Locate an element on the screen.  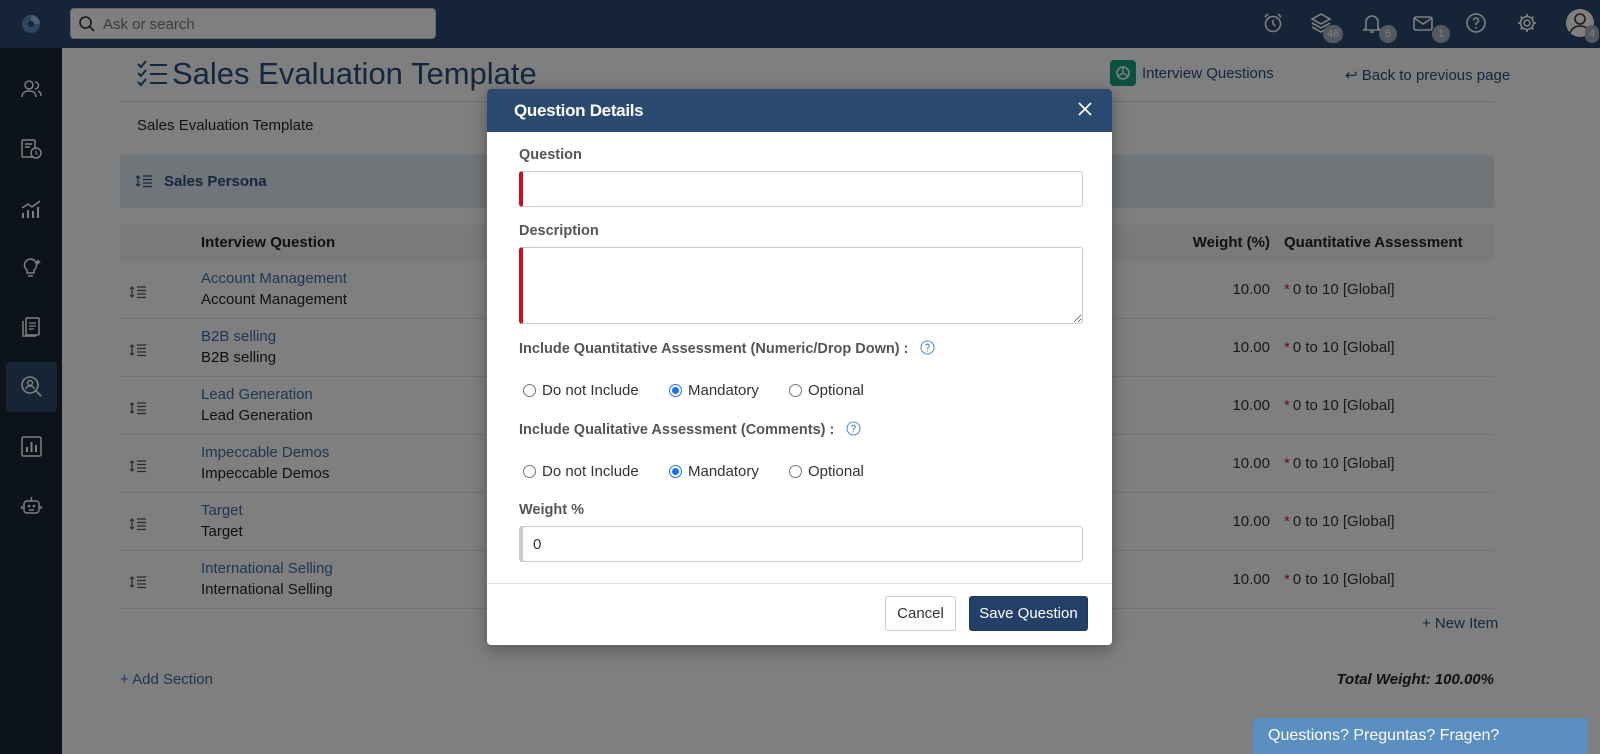
quantitative-option-do-not-include: Do not Include is located at coordinates (581, 390).